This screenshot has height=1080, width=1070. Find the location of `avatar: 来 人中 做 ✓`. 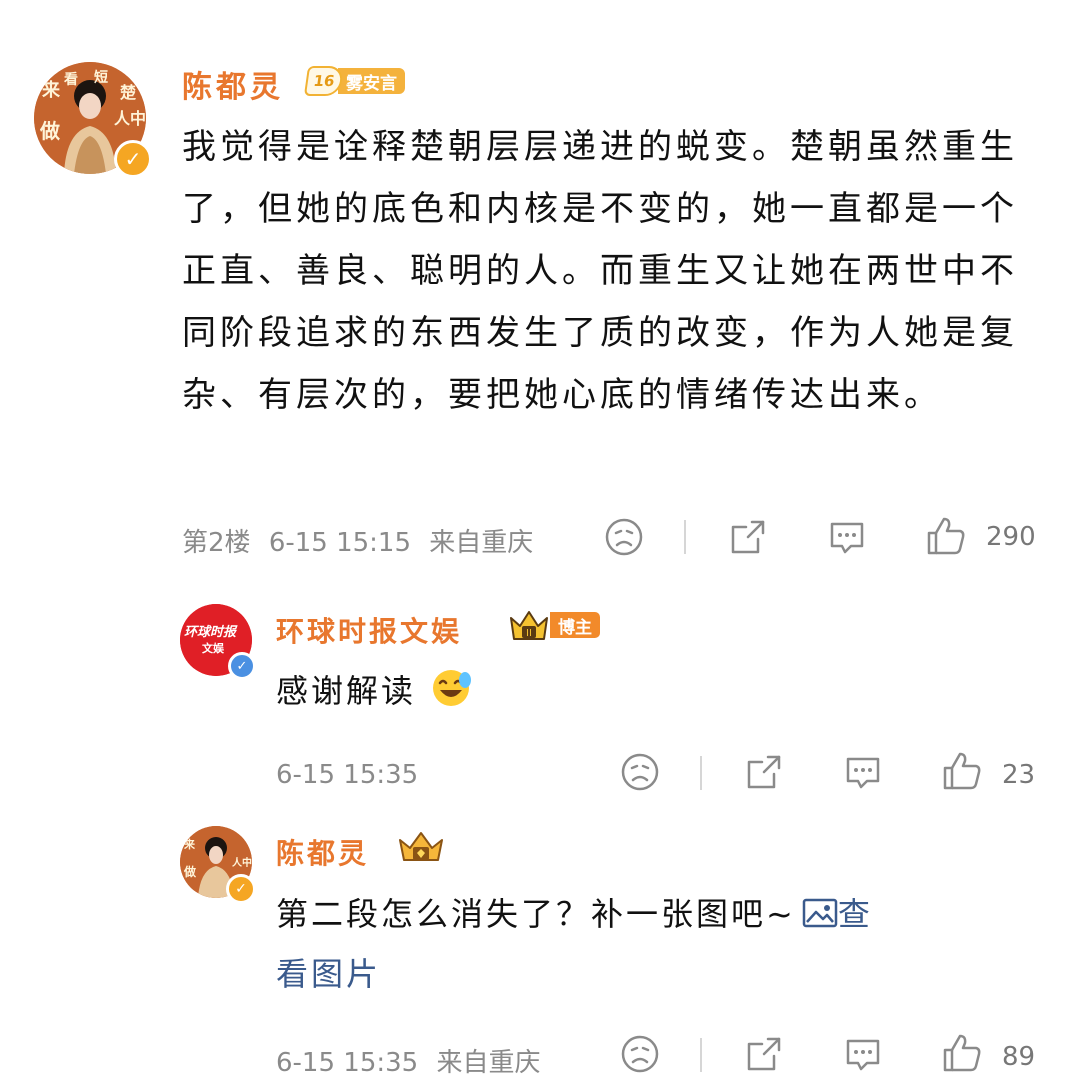

avatar: 来 人中 做 ✓ is located at coordinates (218, 865).